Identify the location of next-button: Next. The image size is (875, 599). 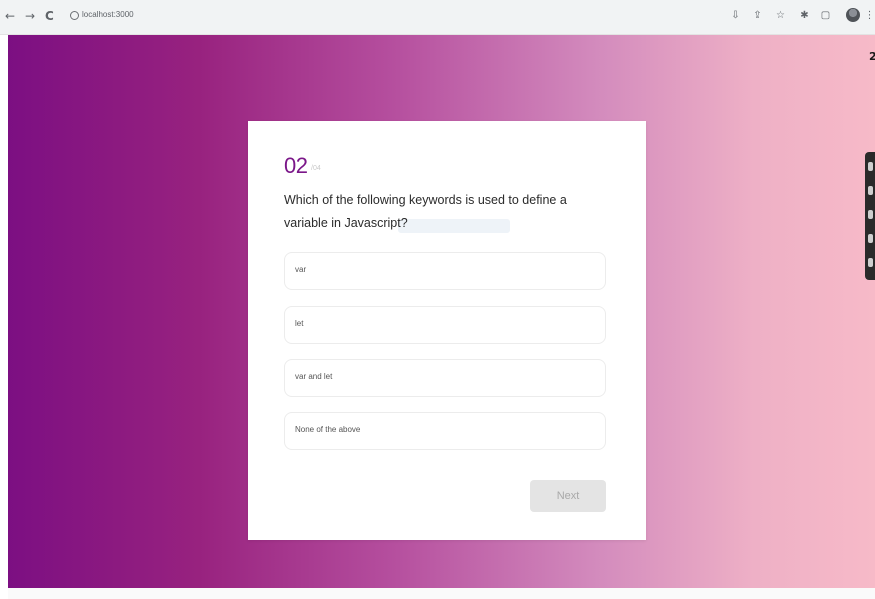
(568, 496).